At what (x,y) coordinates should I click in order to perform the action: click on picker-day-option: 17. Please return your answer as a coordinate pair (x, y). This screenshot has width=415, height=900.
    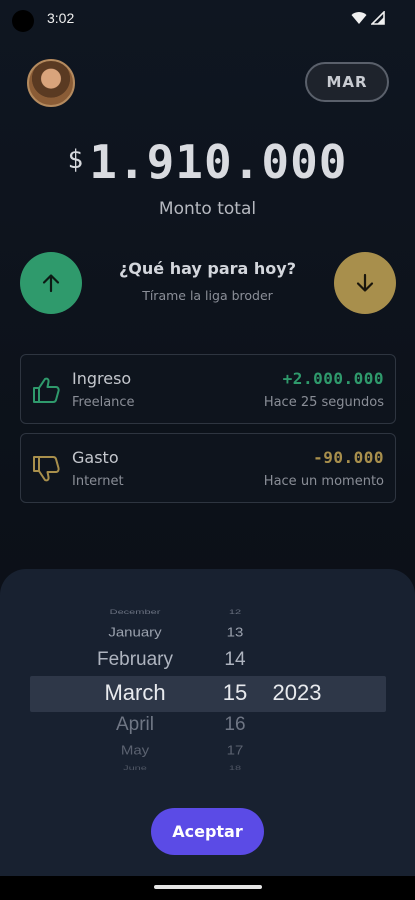
    Looking at the image, I should click on (235, 750).